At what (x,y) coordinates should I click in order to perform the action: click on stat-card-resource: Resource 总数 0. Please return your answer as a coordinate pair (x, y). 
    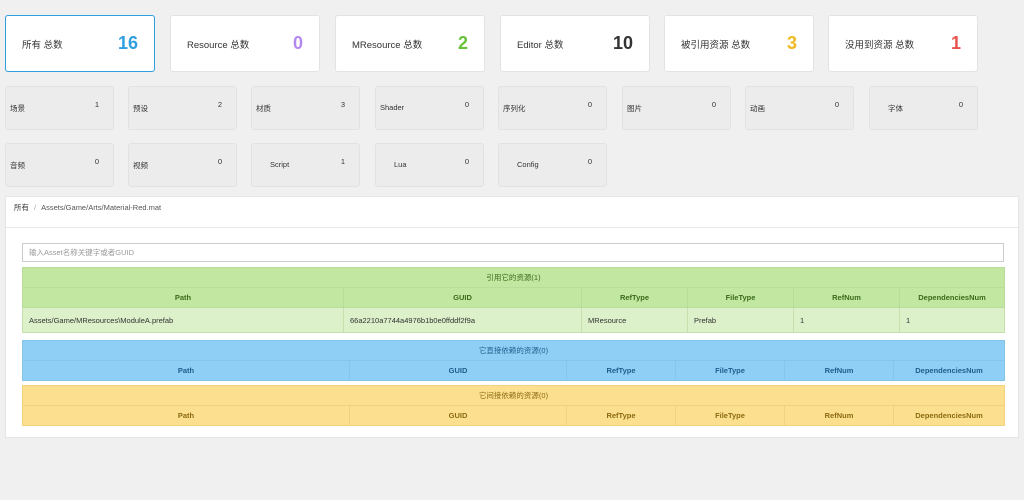
    Looking at the image, I should click on (245, 43).